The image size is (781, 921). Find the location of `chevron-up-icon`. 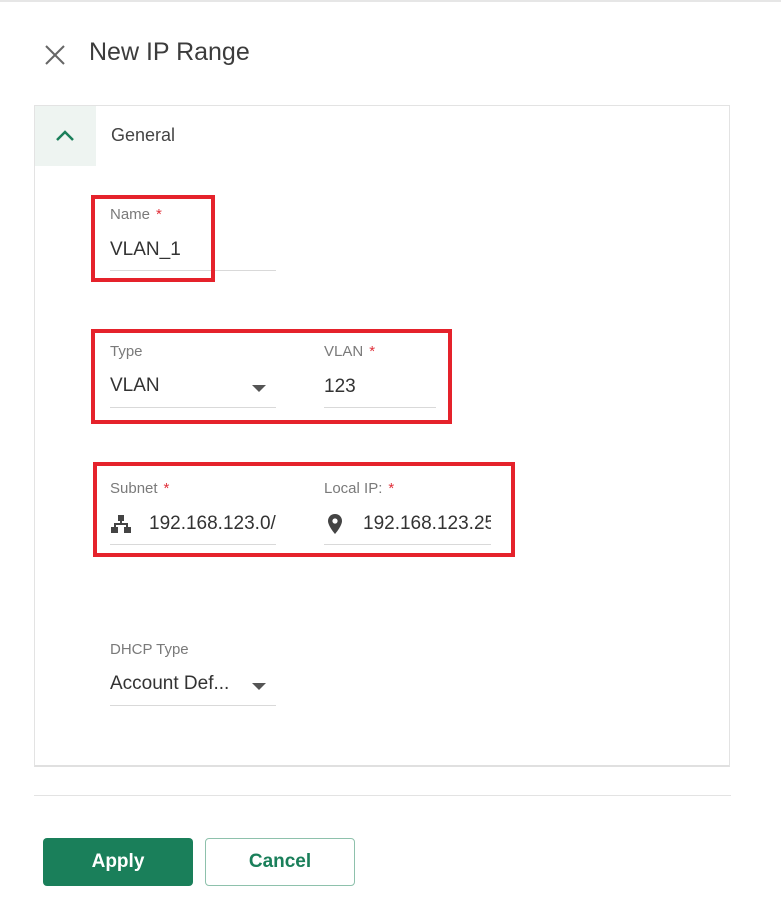

chevron-up-icon is located at coordinates (65, 135).